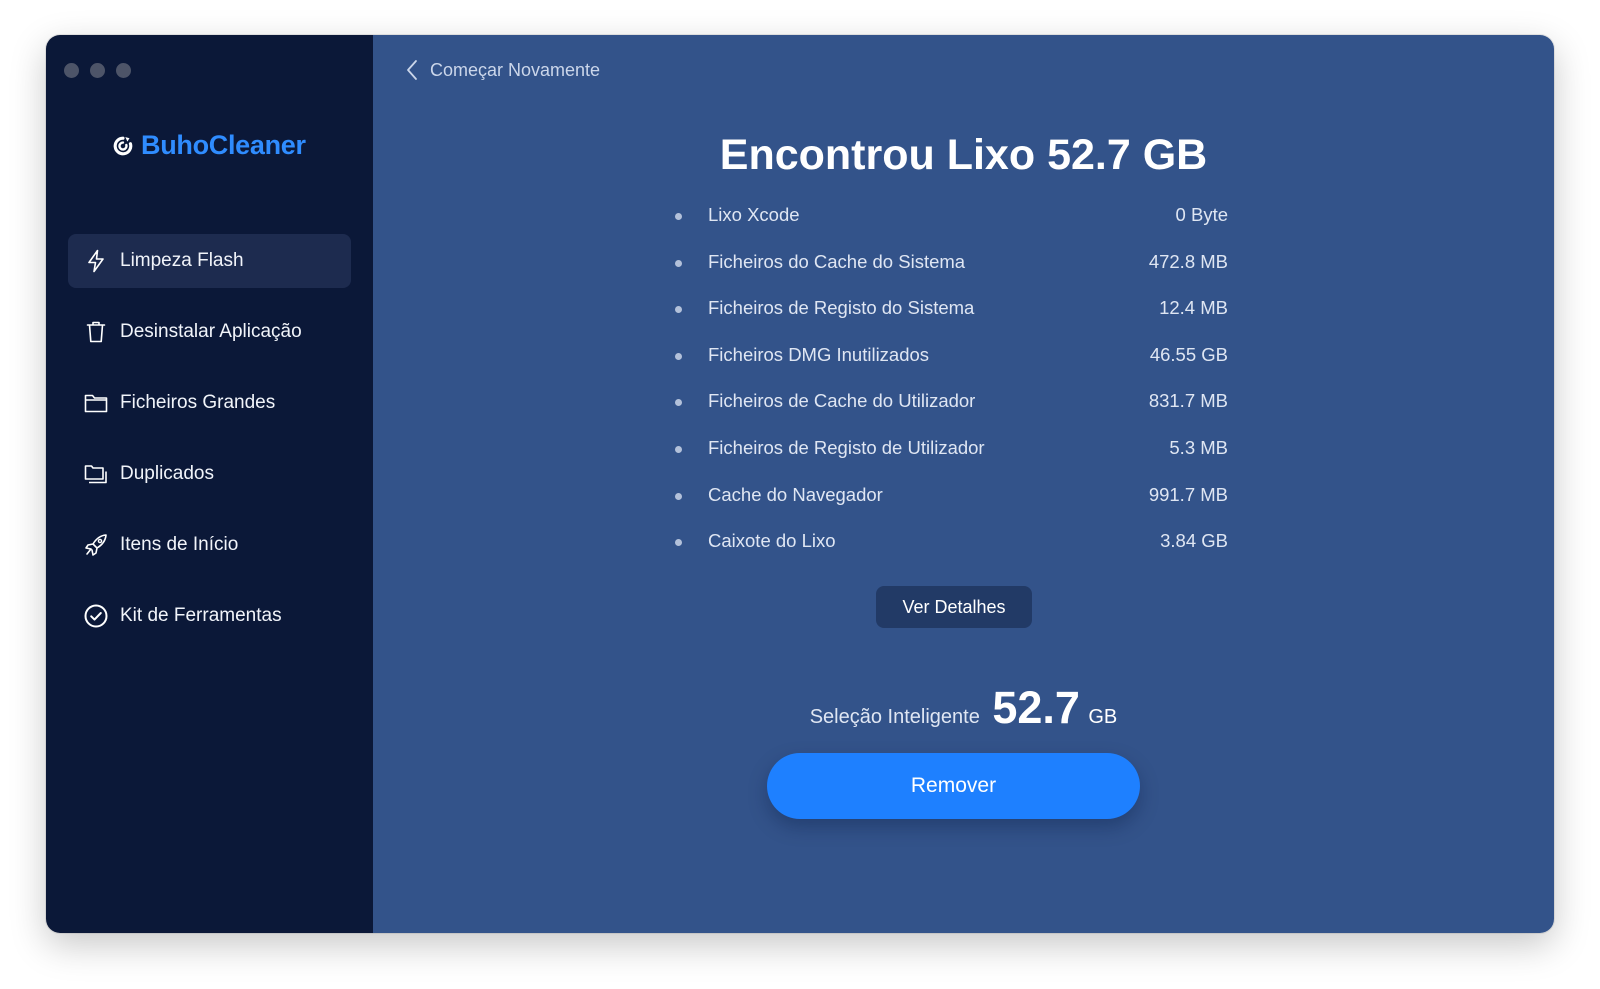  I want to click on duplicate-folder-icon, so click(96, 474).